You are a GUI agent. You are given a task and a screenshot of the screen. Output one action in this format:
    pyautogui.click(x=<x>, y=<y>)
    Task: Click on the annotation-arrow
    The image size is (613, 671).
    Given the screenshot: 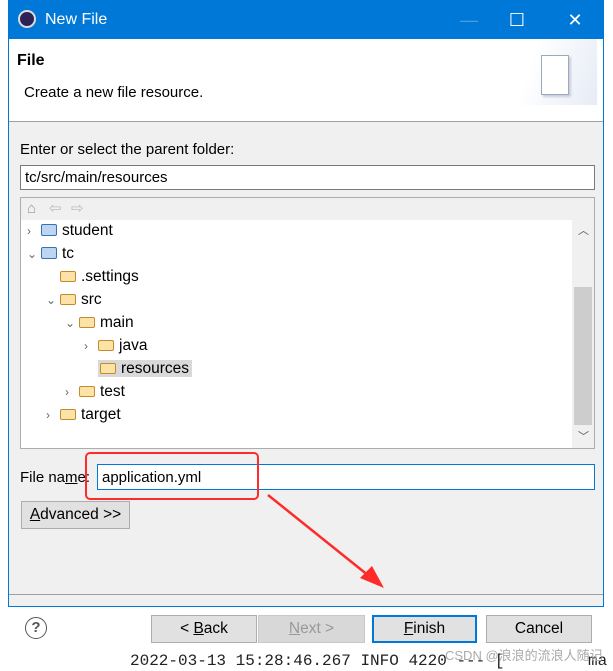 What is the action you would take?
    pyautogui.click(x=325, y=541)
    